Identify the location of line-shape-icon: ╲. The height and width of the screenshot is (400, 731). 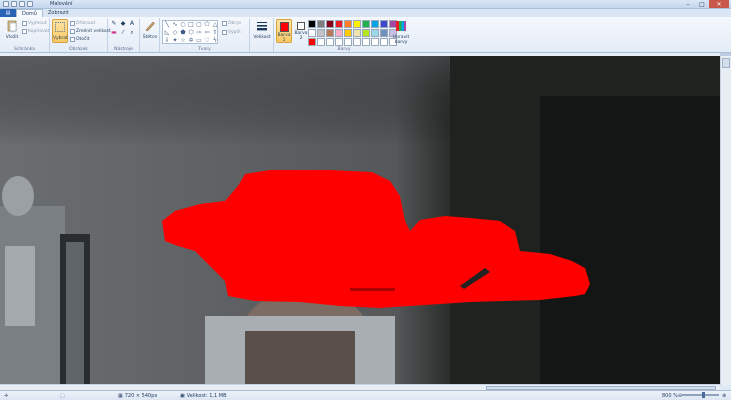
(167, 25).